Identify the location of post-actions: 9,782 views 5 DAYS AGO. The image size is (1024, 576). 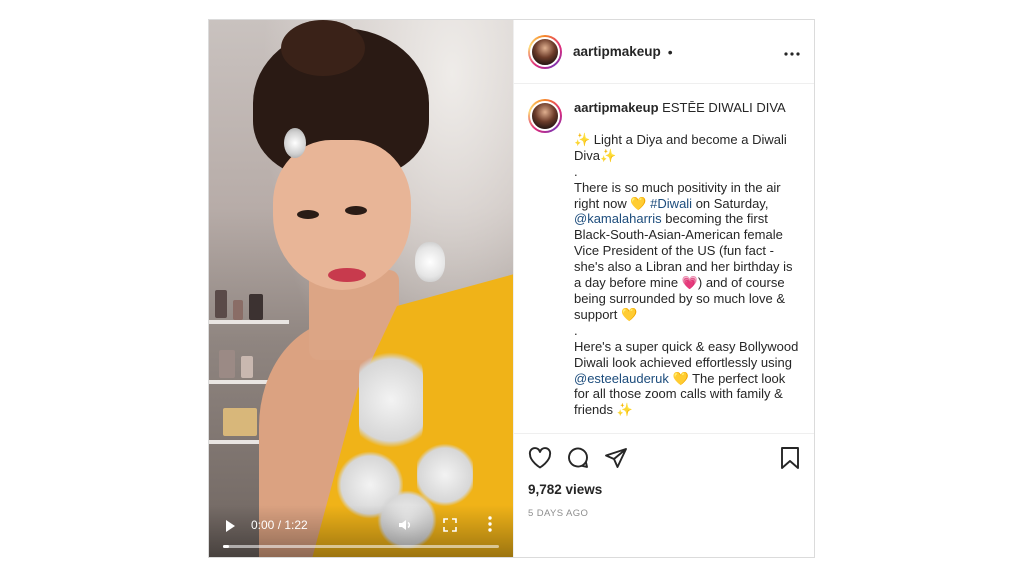
(664, 495).